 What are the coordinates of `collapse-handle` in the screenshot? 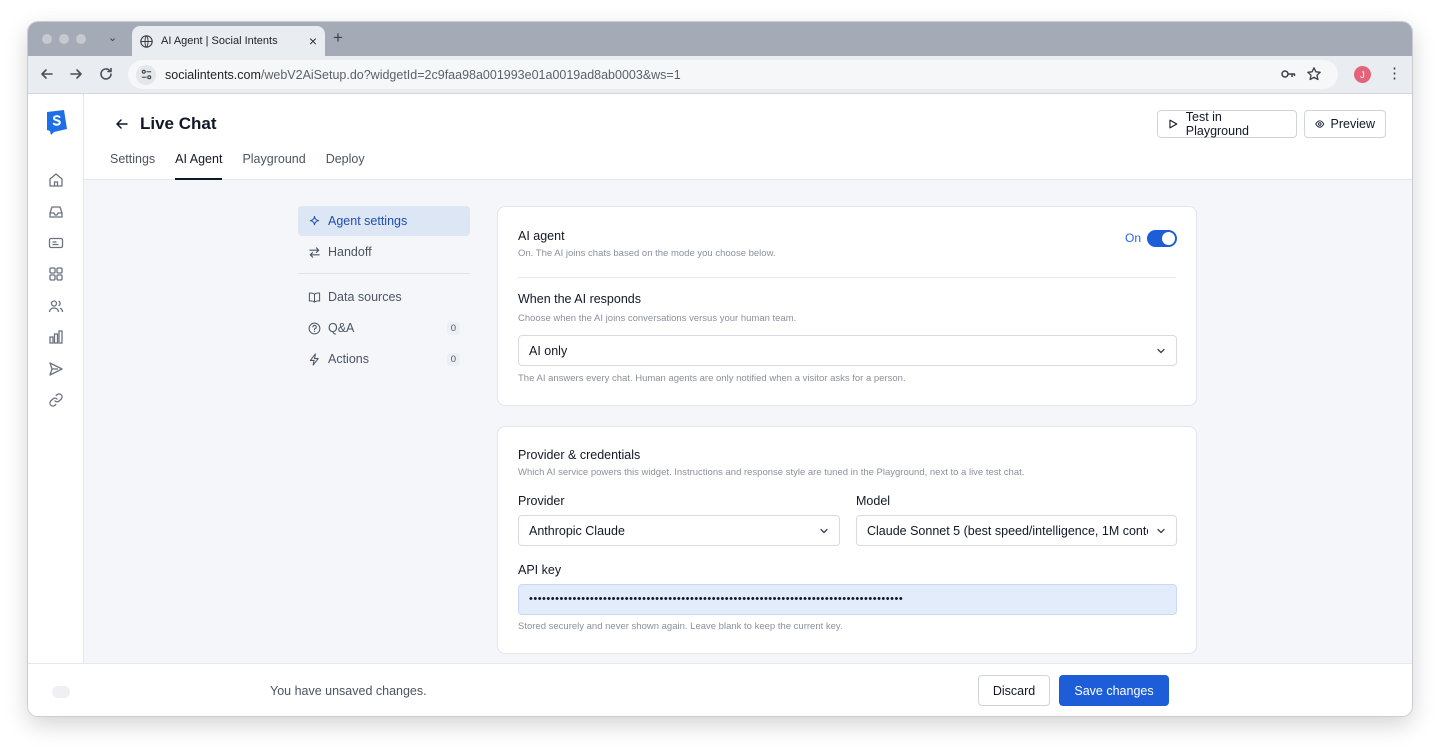 It's located at (61, 692).